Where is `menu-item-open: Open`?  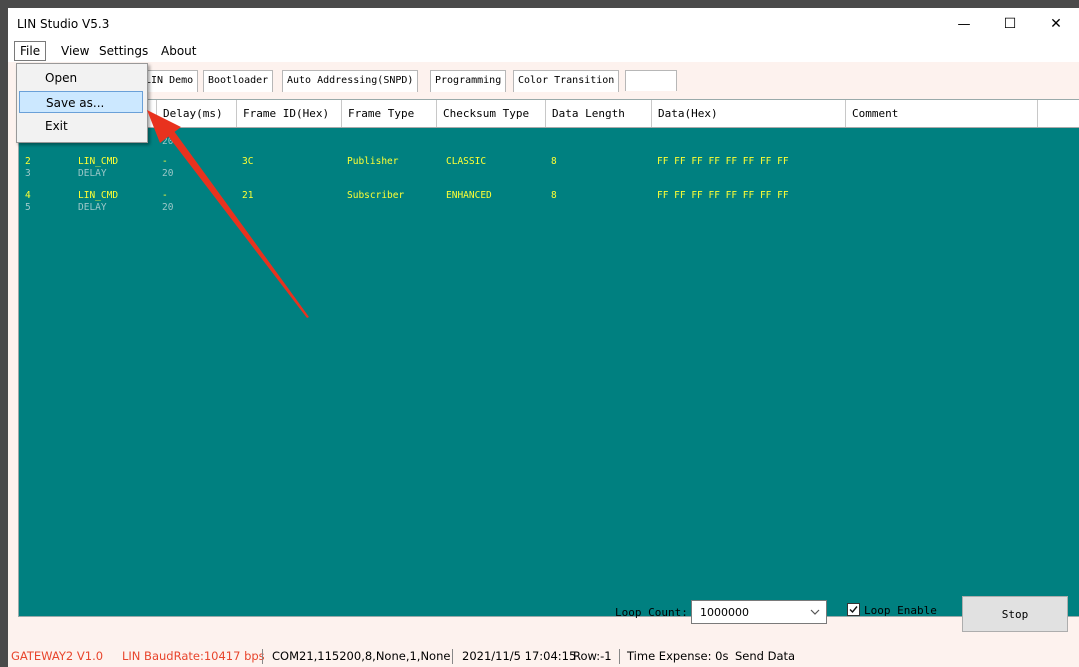 menu-item-open: Open is located at coordinates (81, 78).